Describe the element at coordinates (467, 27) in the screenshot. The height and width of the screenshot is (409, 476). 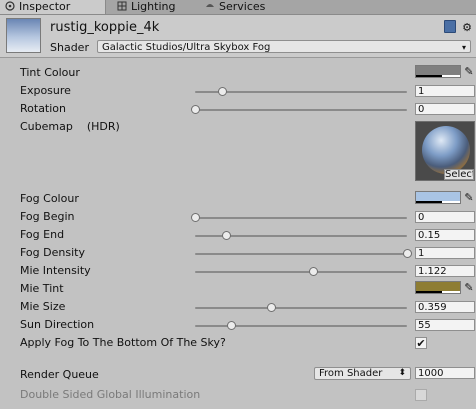
I see `settings-gear-icon: ⚙` at that location.